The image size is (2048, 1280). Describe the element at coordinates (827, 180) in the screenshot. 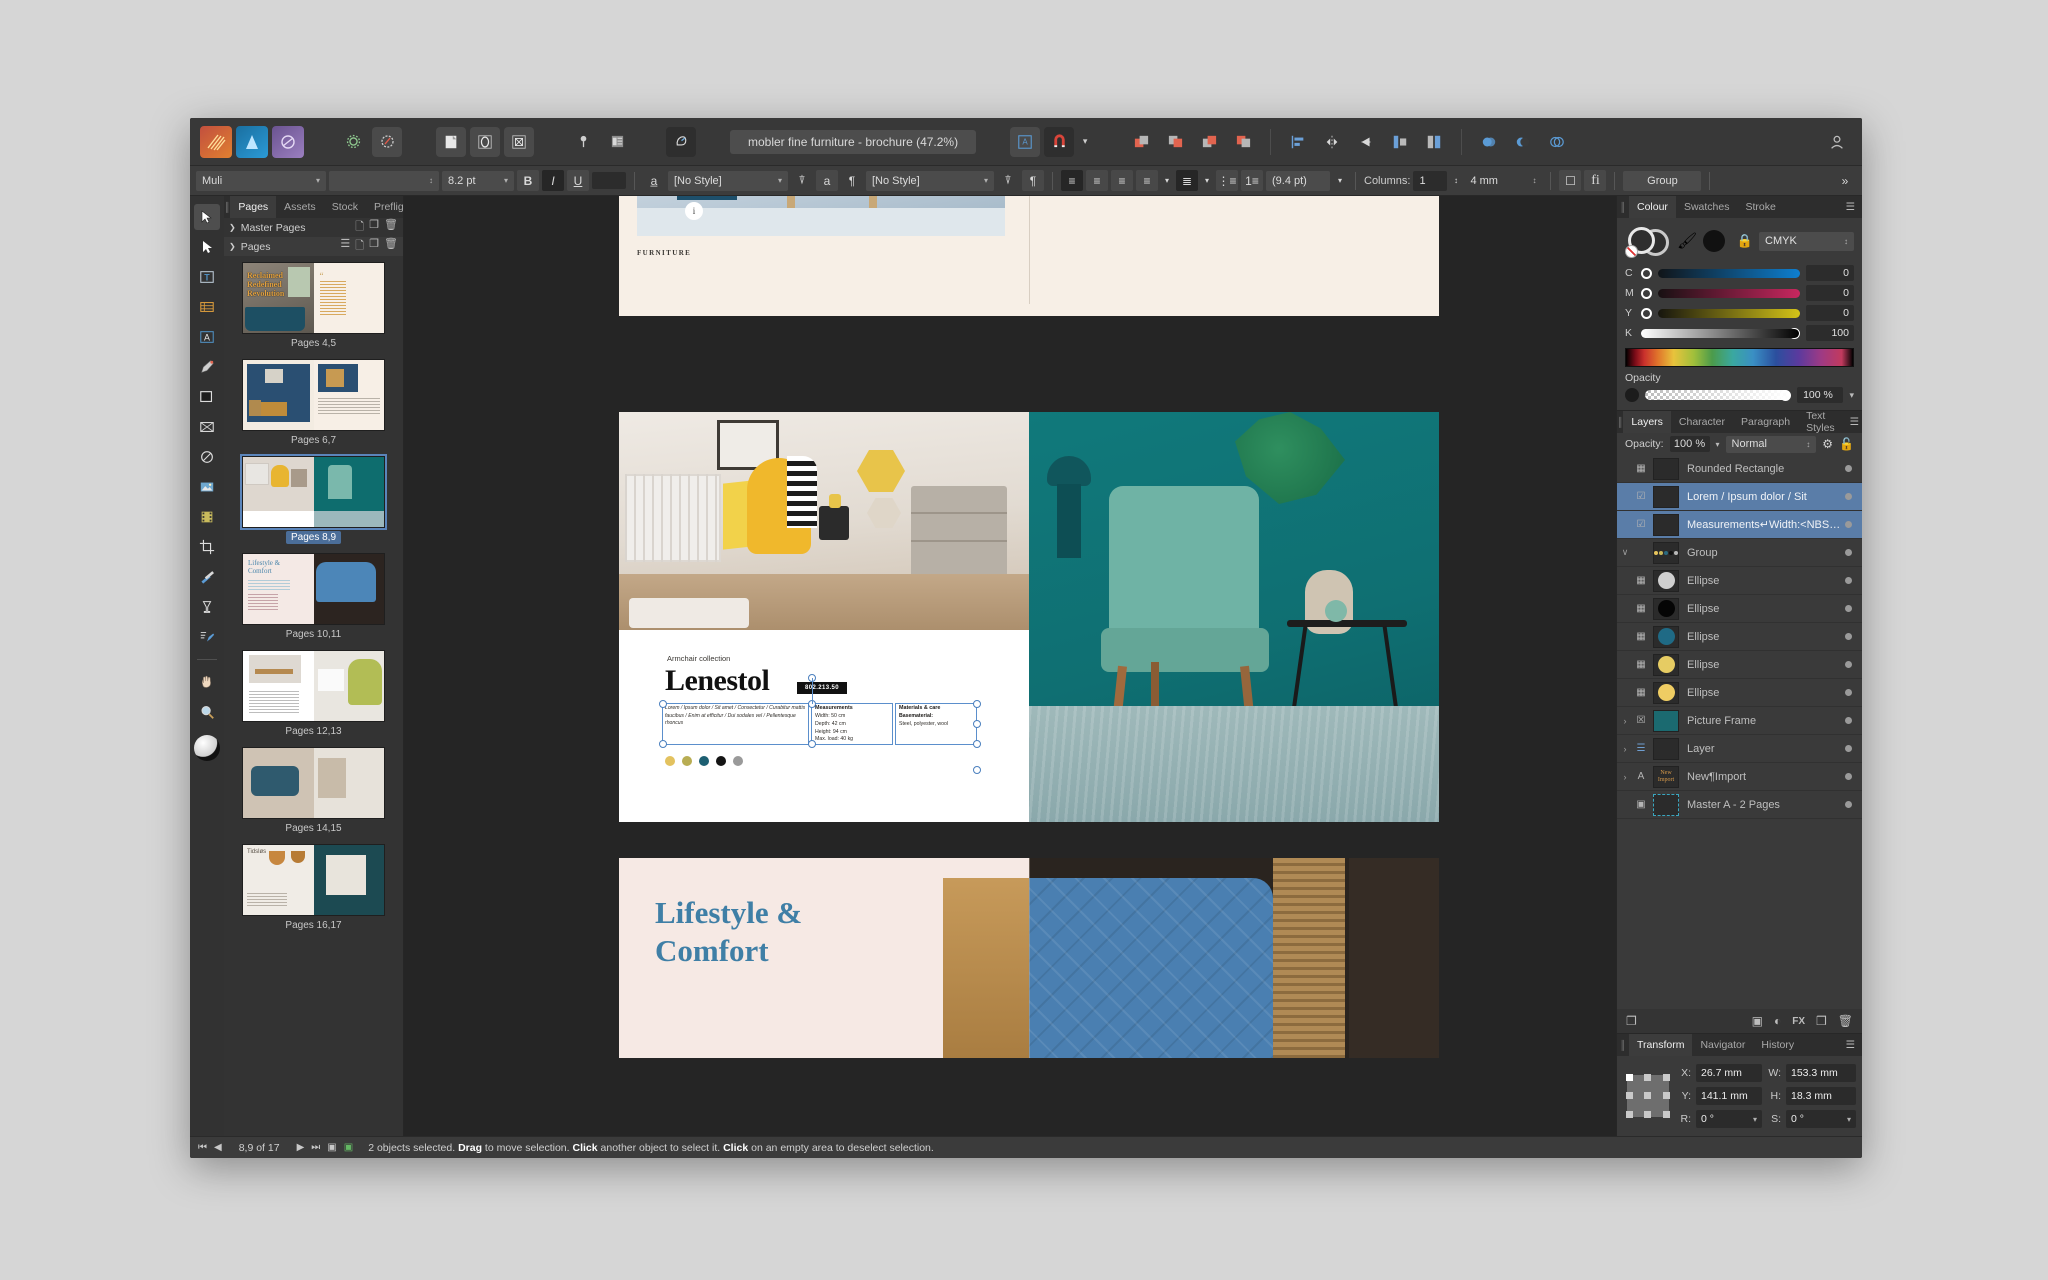

I see `paragraph-panel-icon: a` at that location.